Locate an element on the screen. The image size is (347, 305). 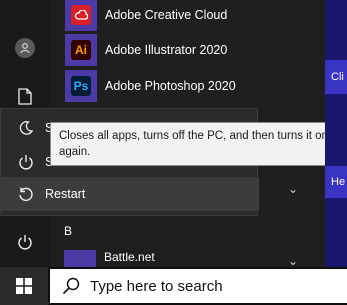
app-tile: Ai is located at coordinates (81, 50).